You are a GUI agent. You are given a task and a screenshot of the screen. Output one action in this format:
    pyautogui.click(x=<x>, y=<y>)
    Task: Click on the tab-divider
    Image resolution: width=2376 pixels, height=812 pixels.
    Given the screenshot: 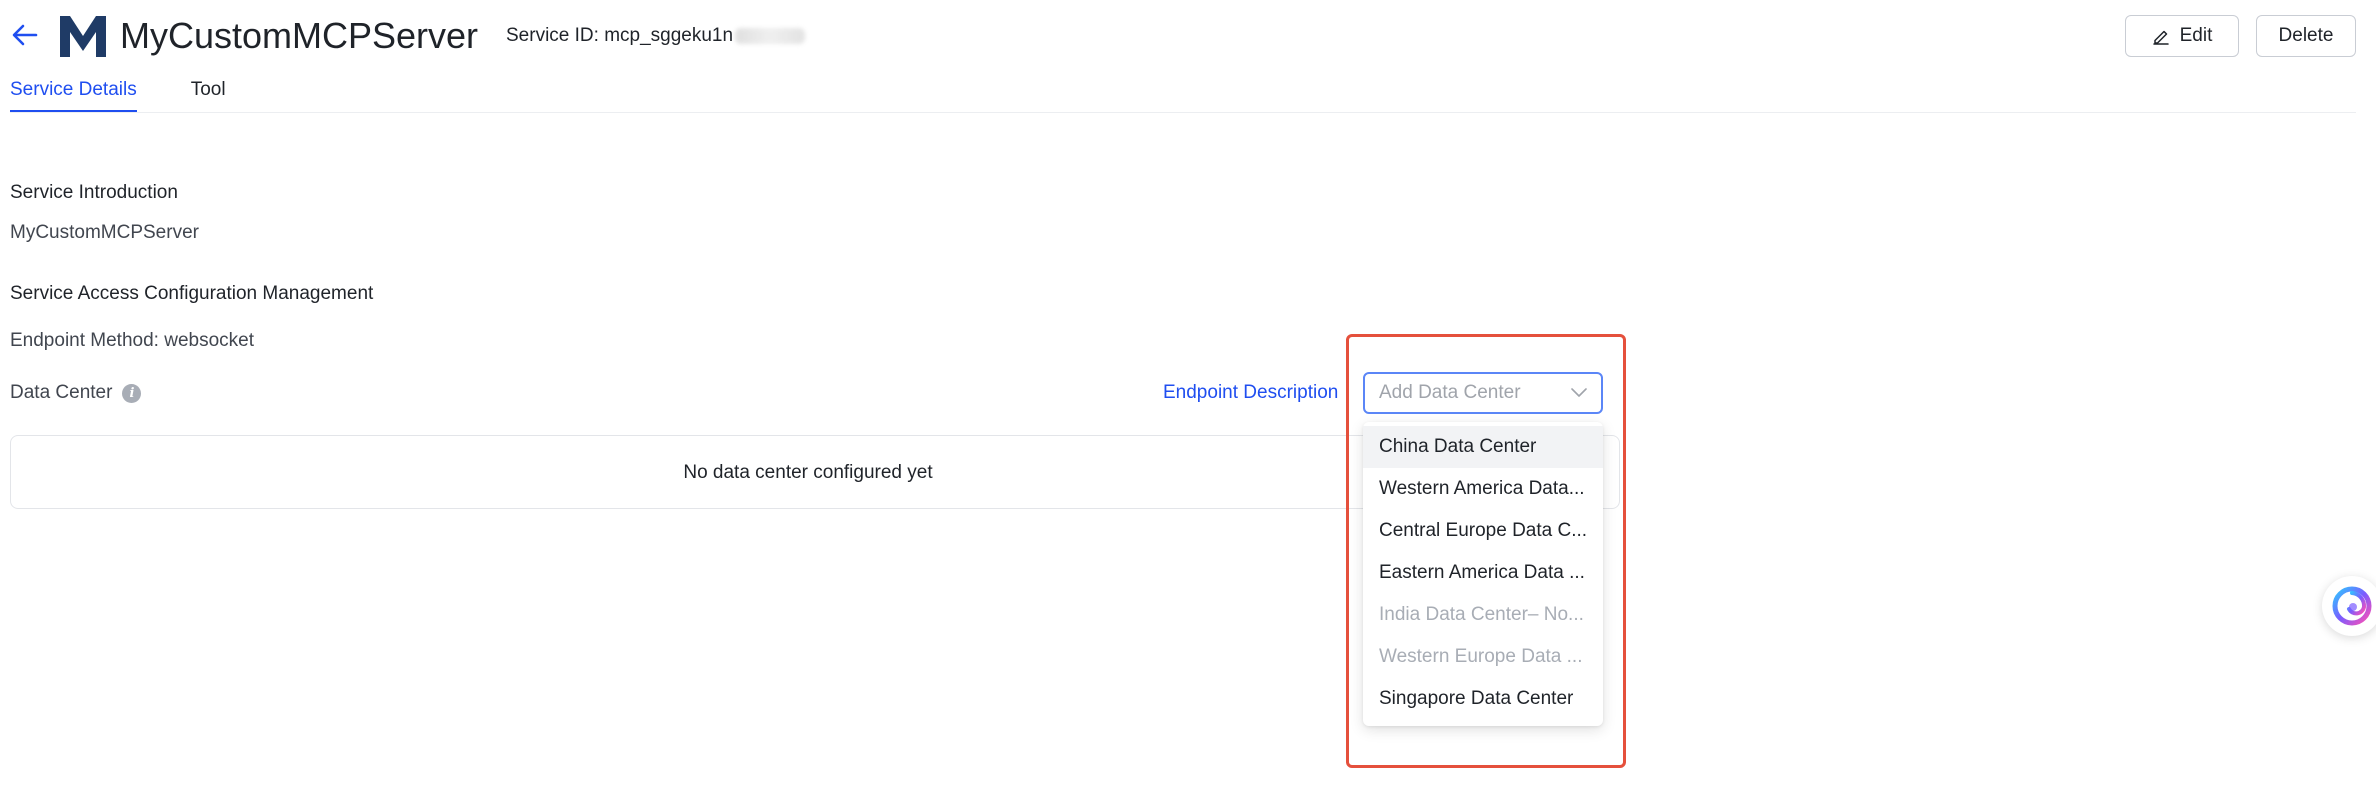 What is the action you would take?
    pyautogui.click(x=1183, y=112)
    